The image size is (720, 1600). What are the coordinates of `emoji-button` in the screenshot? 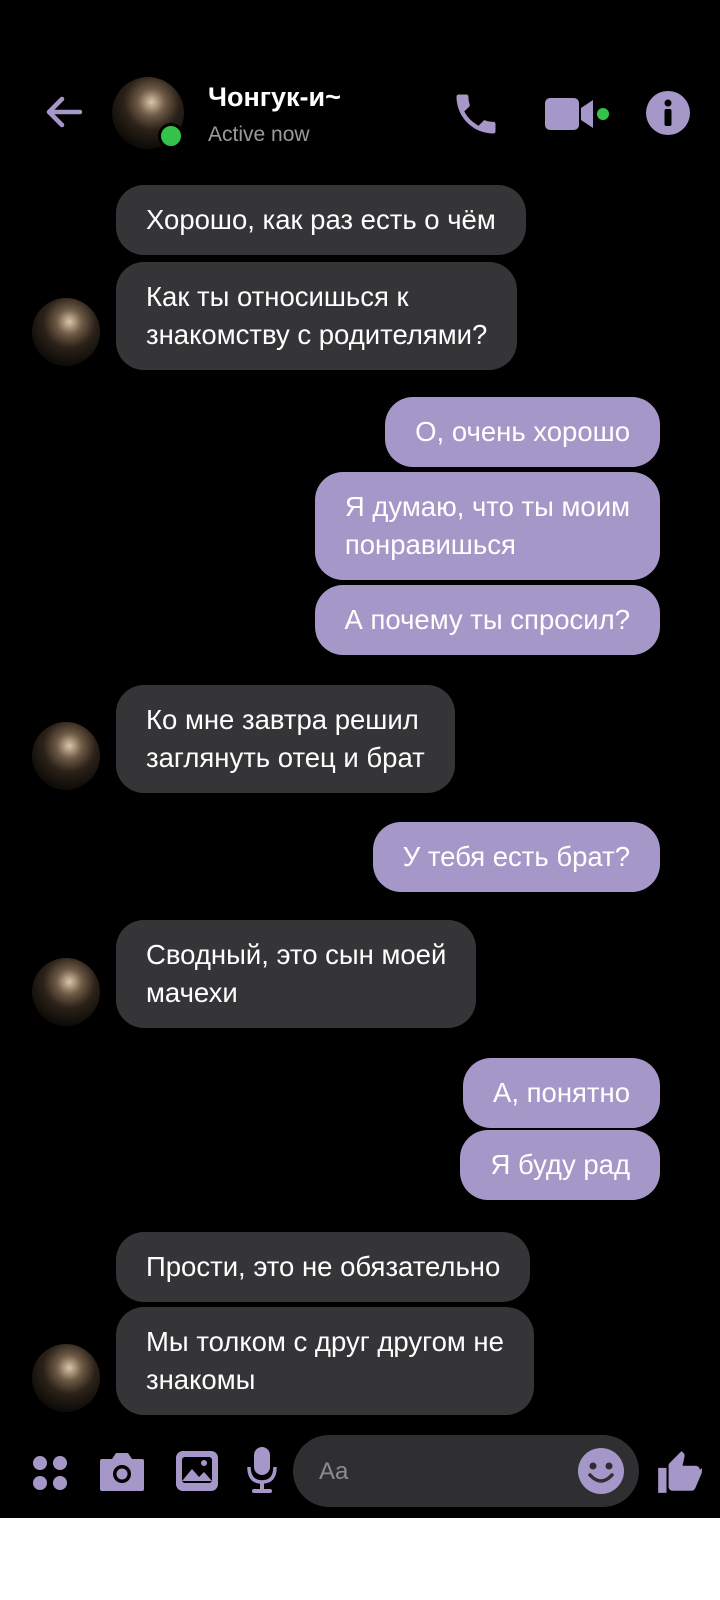 It's located at (601, 1471).